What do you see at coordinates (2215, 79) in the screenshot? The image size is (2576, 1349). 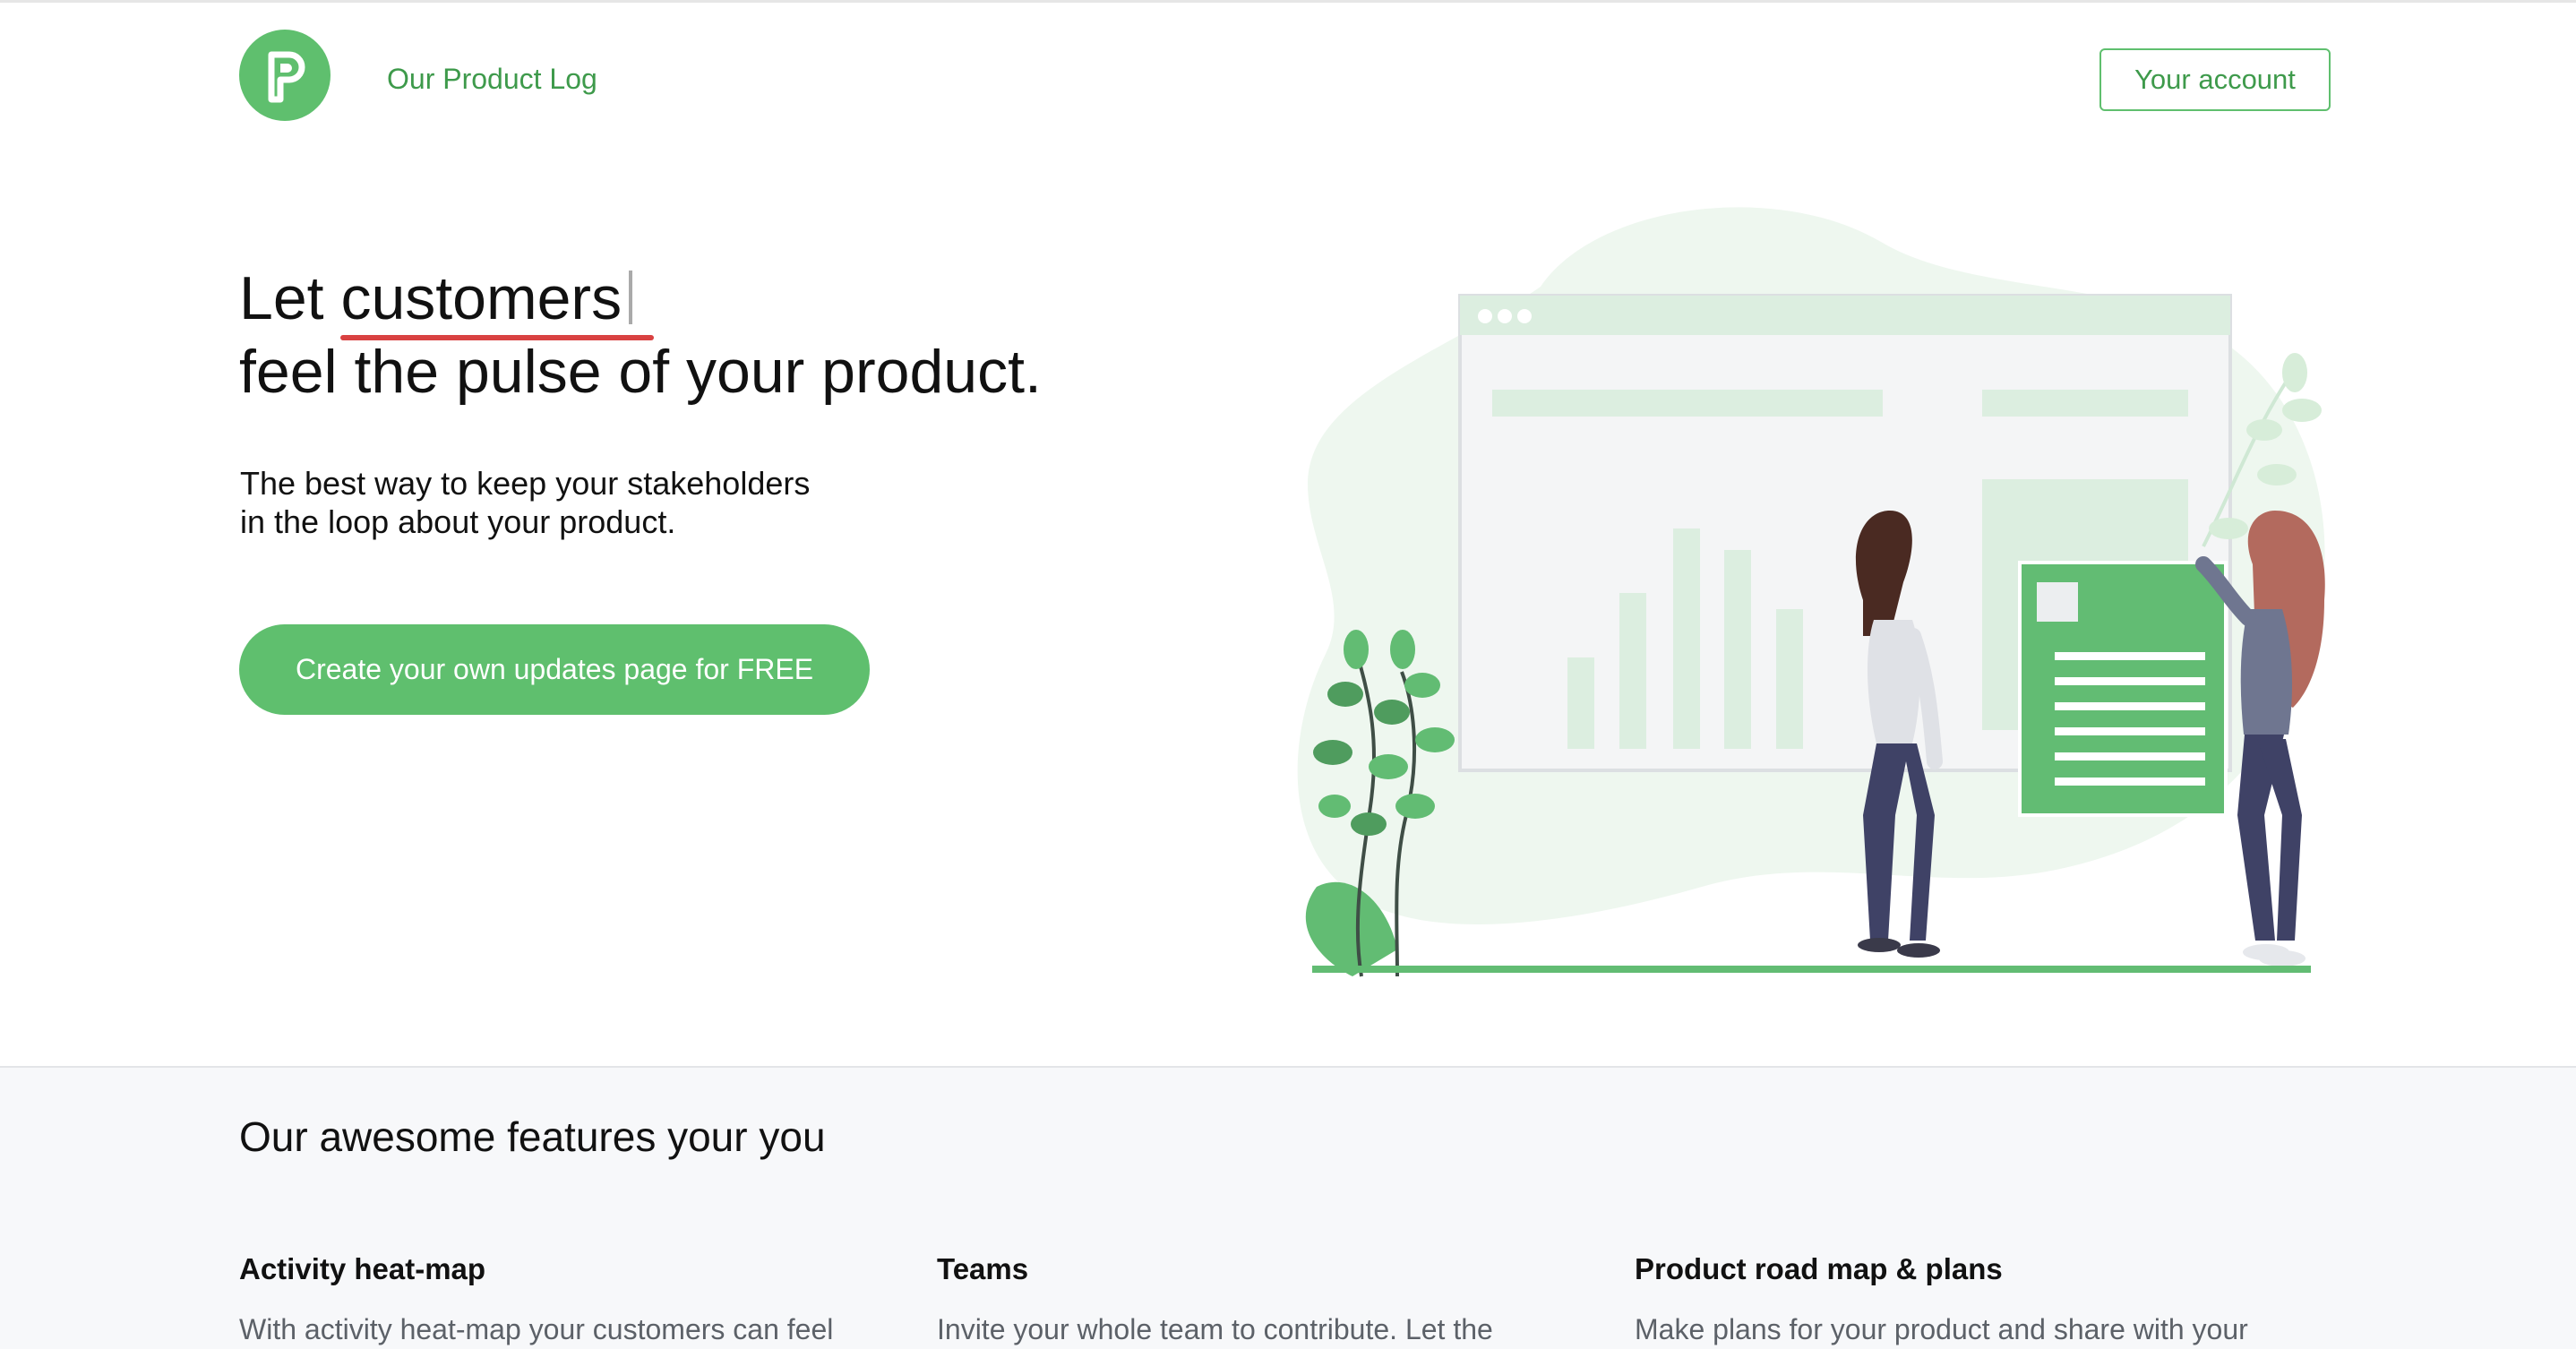 I see `your-account-button: Your account` at bounding box center [2215, 79].